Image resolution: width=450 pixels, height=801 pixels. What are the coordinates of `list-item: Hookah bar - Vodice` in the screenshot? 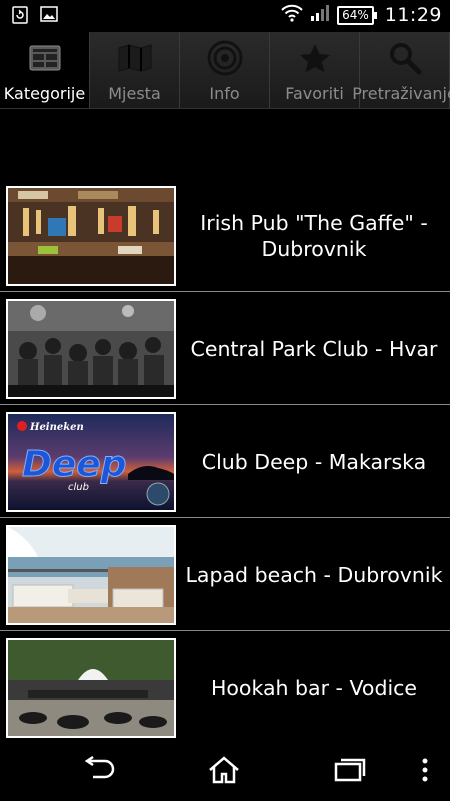 It's located at (225, 688).